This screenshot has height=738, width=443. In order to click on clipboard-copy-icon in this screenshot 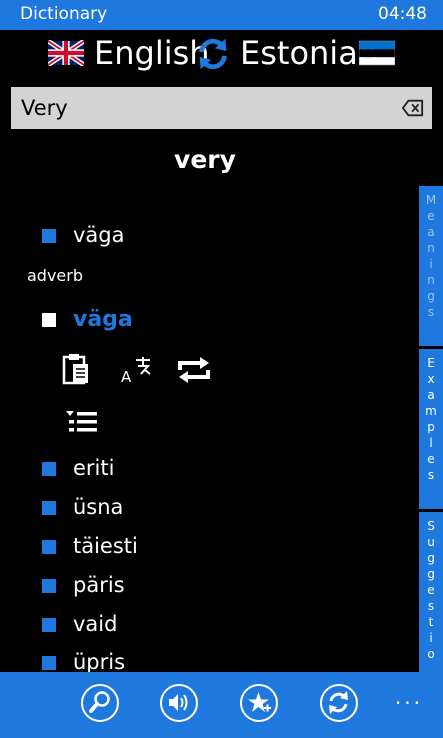, I will do `click(76, 369)`.